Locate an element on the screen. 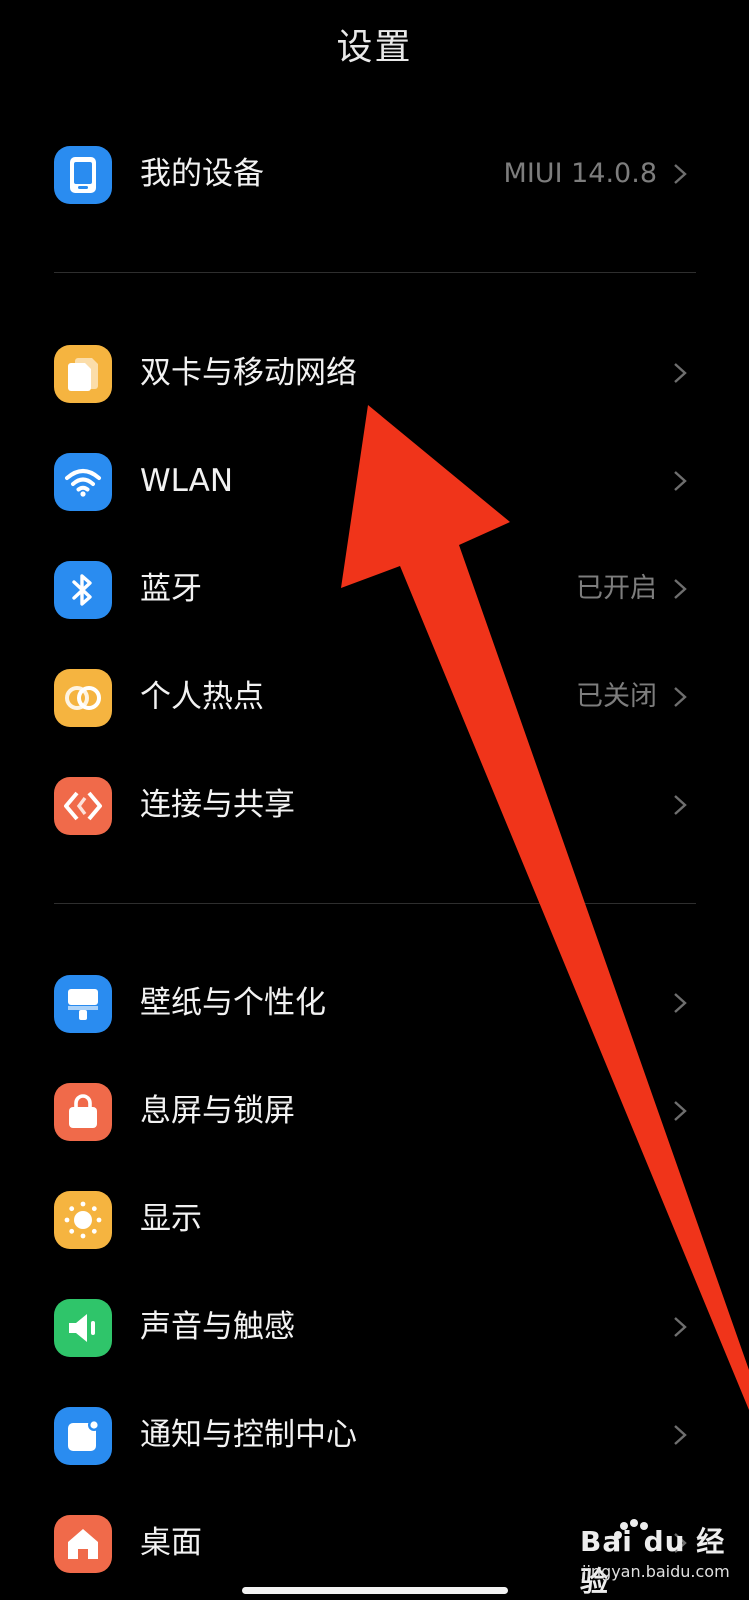 The width and height of the screenshot is (749, 1600). watermark-brand: Bai du 经验 is located at coordinates (653, 1561).